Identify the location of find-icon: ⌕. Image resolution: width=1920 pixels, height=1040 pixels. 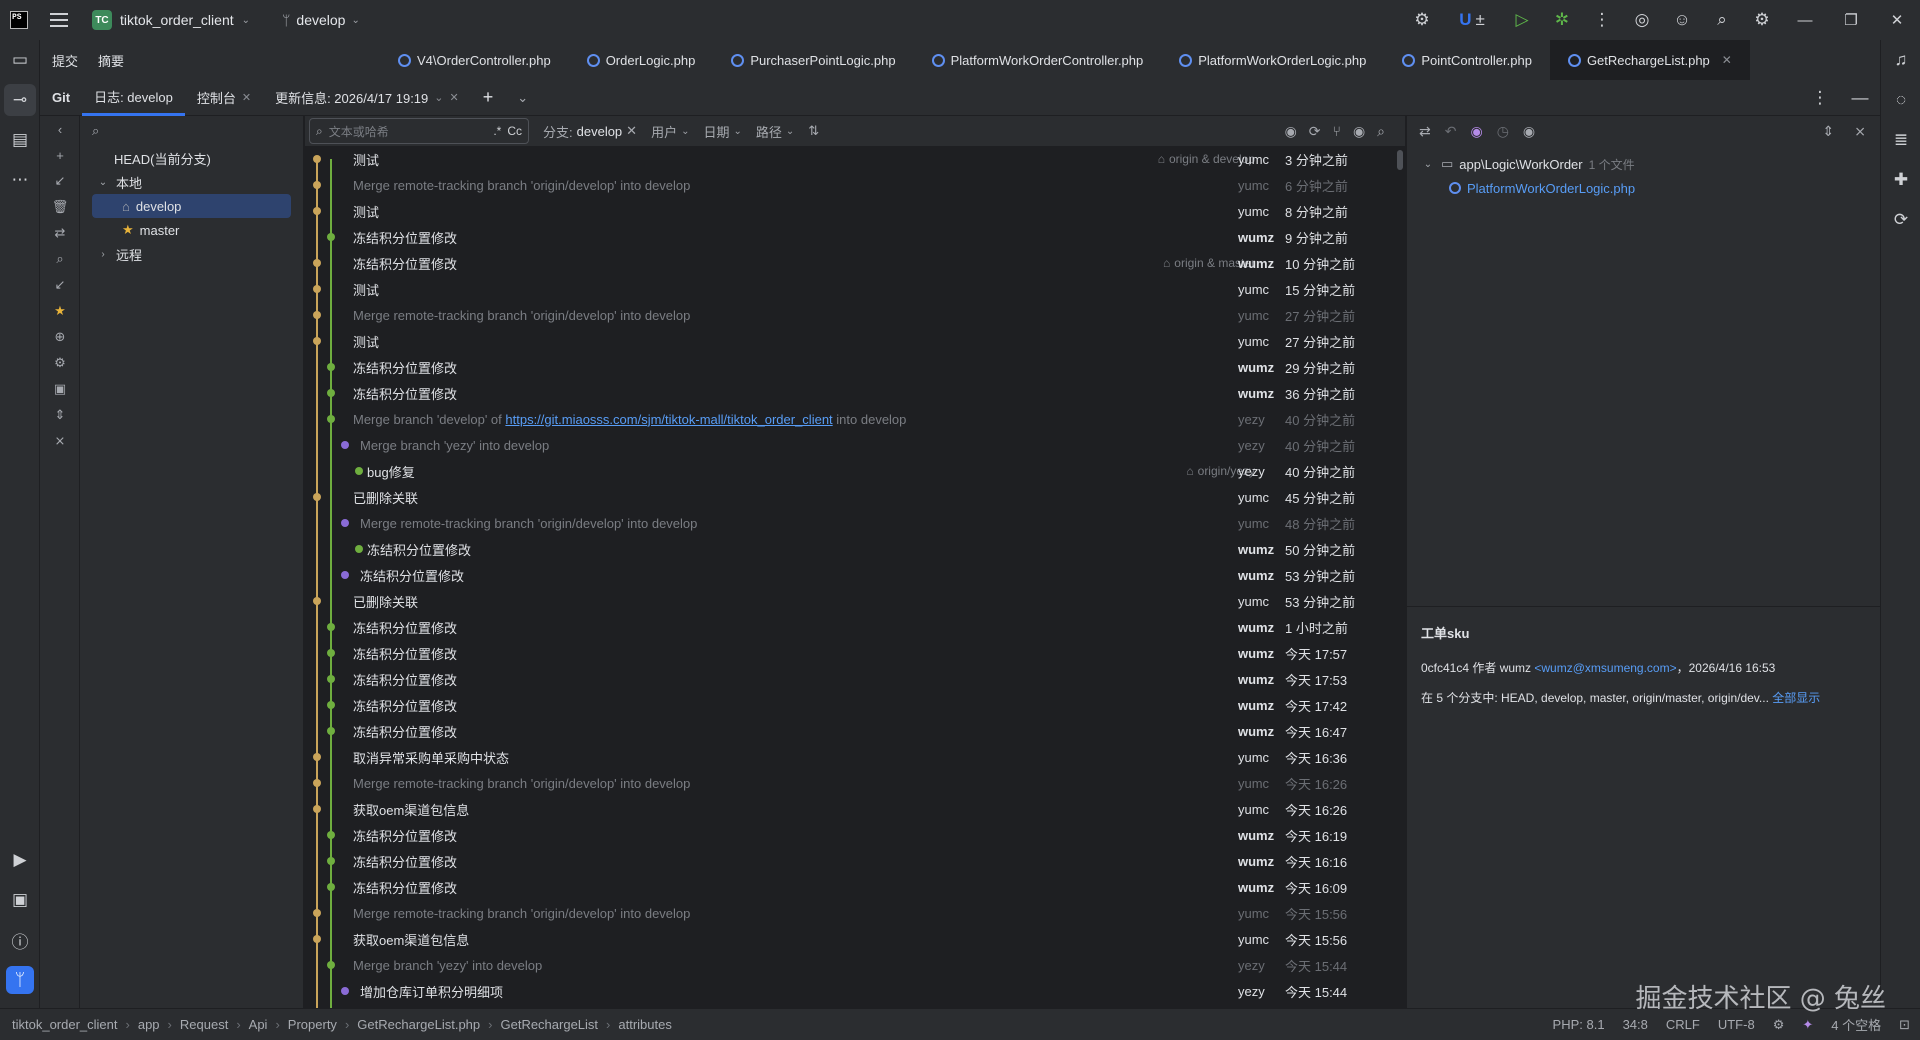
(60, 259).